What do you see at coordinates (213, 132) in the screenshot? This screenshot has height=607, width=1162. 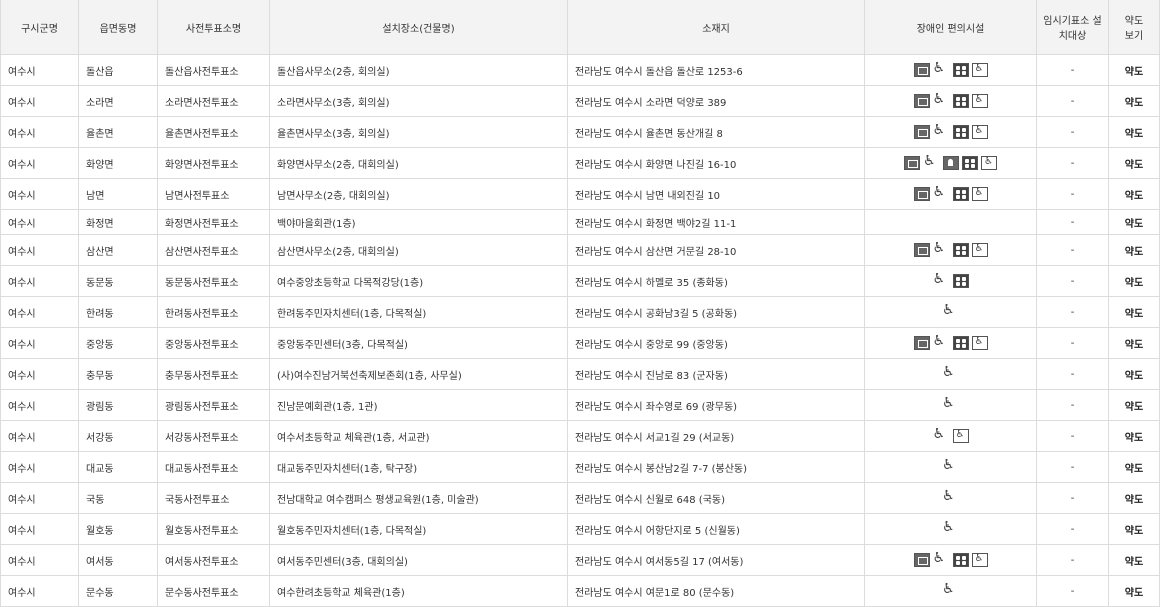 I see `cell-station: 율촌면사전투표소` at bounding box center [213, 132].